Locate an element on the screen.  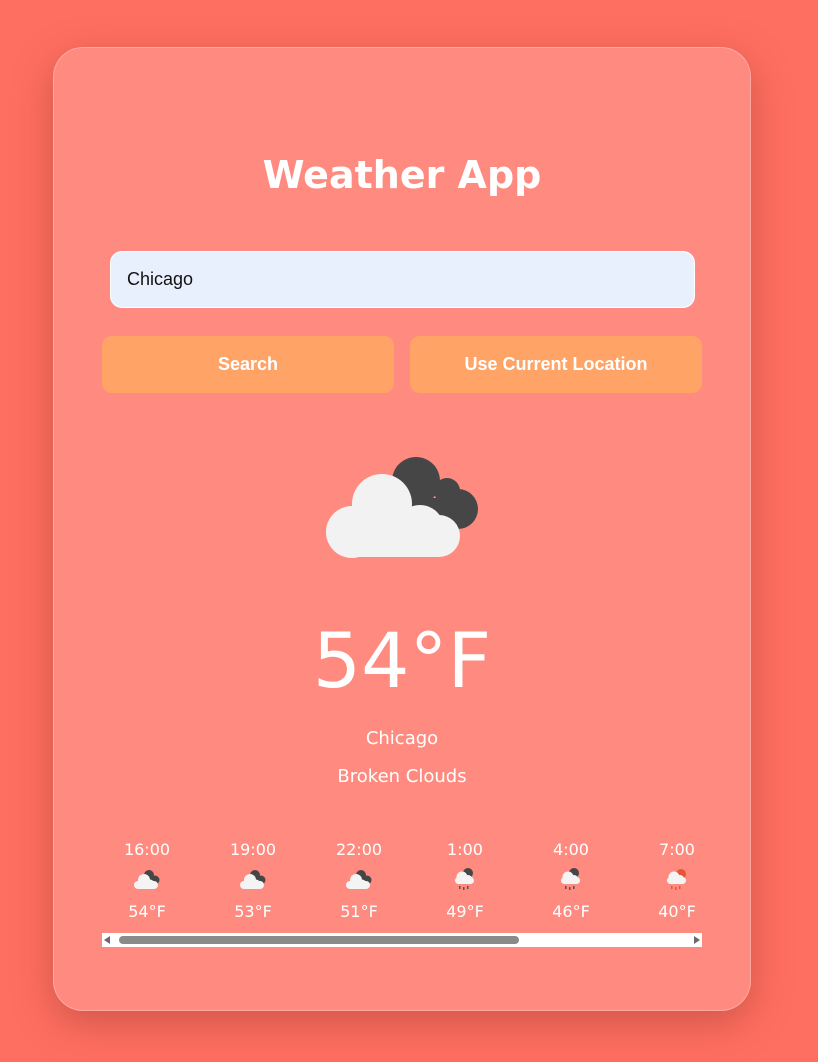
scroll-left-arrow-icon is located at coordinates (107, 940).